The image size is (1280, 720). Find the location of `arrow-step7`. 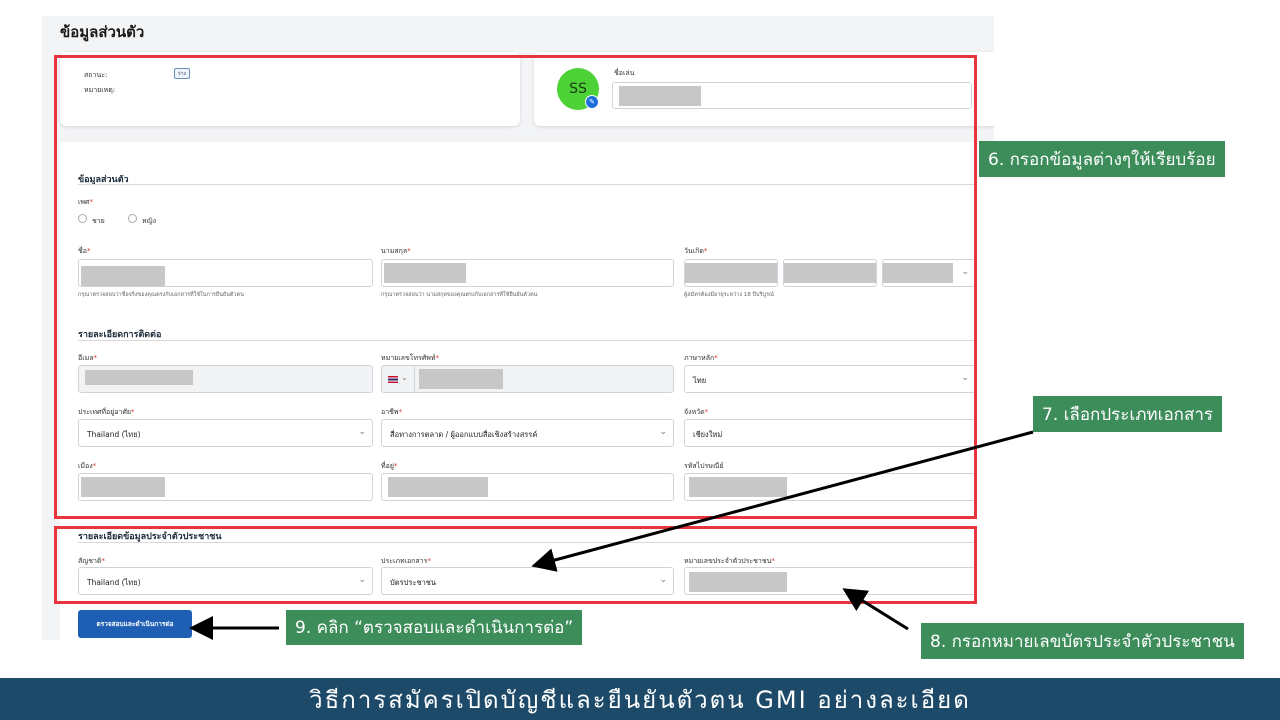

arrow-step7 is located at coordinates (782, 501).